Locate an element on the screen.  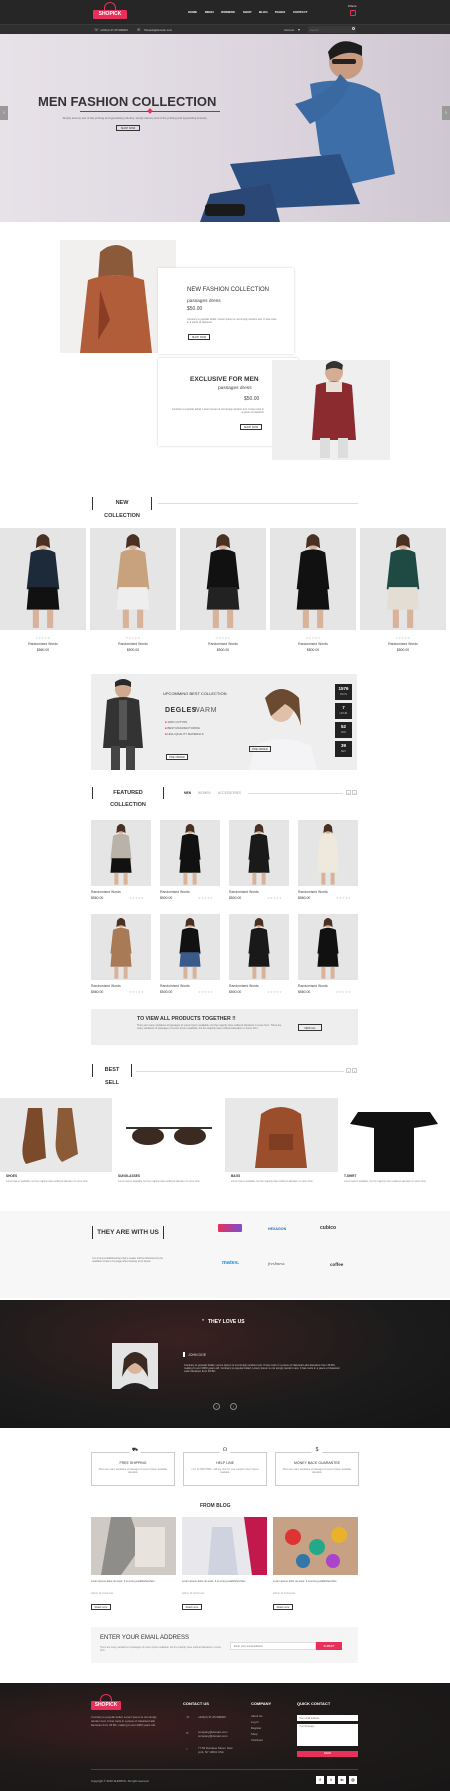
account-icon: ▾ is located at coordinates (299, 29).